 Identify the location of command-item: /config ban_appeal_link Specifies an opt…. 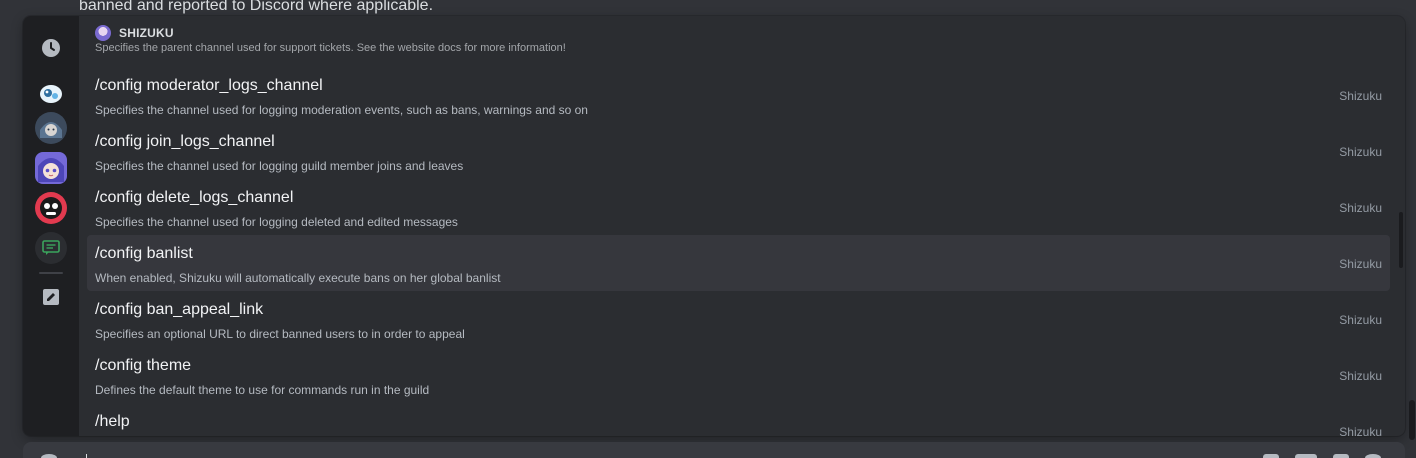
(738, 319).